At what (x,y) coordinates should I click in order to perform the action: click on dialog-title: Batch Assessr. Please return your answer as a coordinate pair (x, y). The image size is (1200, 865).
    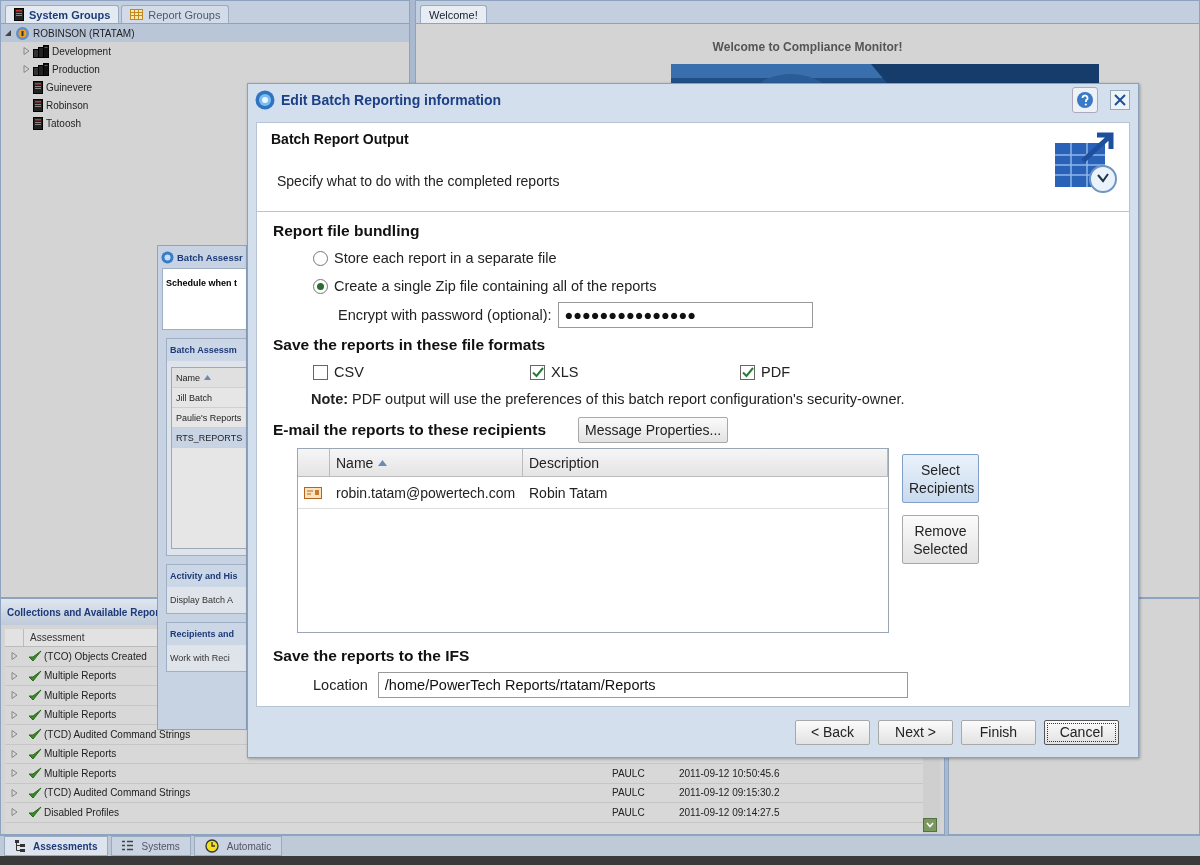
    Looking at the image, I should click on (210, 257).